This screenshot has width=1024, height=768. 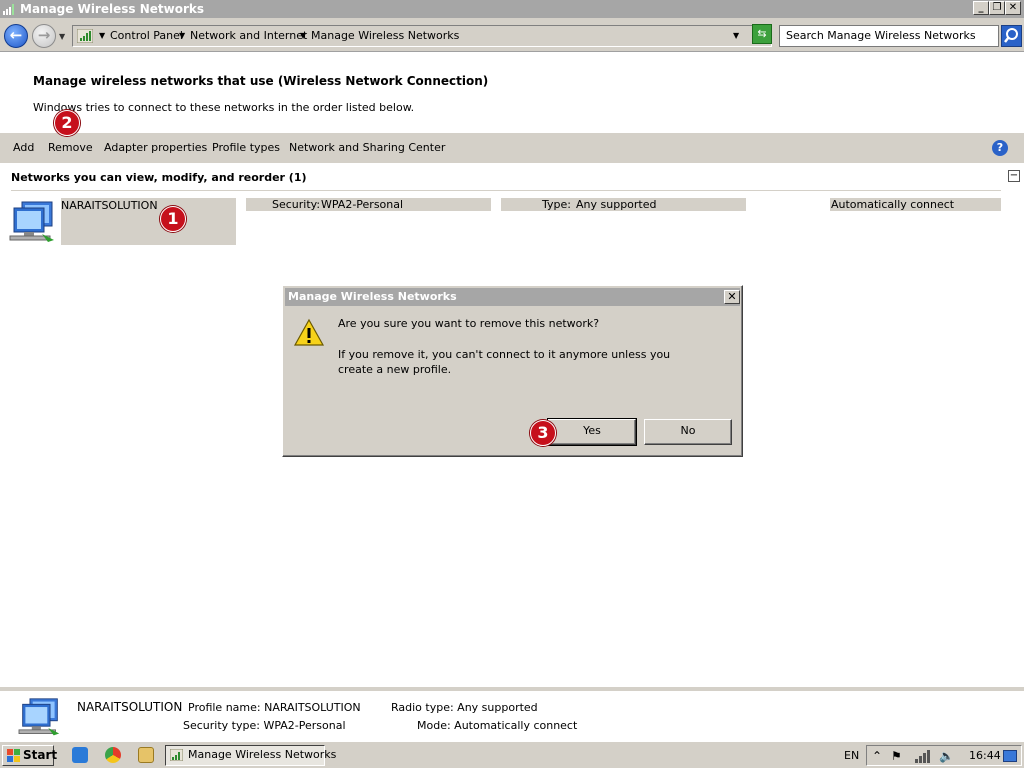 I want to click on group-divider, so click(x=506, y=190).